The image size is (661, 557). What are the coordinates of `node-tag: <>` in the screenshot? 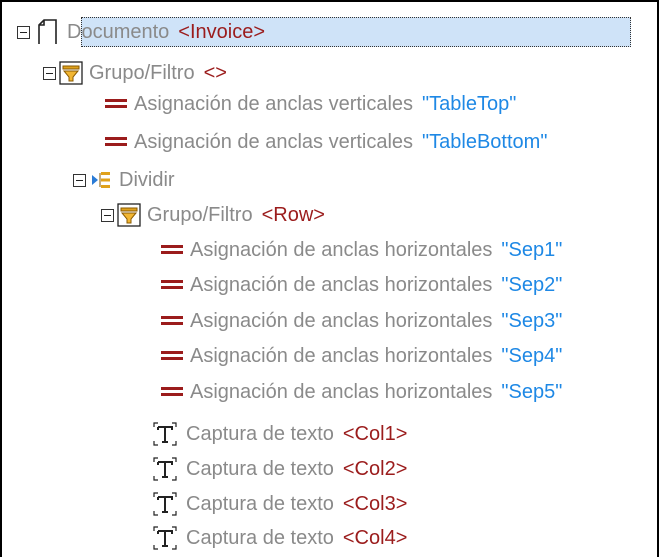 It's located at (215, 72).